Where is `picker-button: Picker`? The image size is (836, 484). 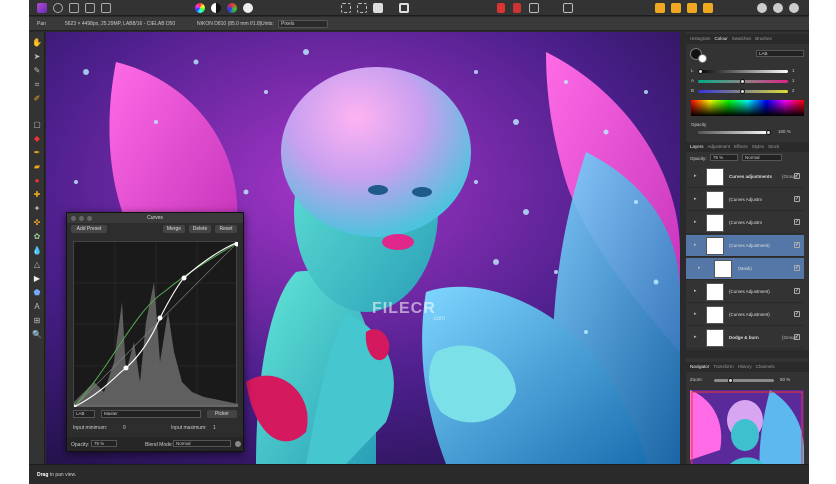
picker-button: Picker is located at coordinates (222, 414).